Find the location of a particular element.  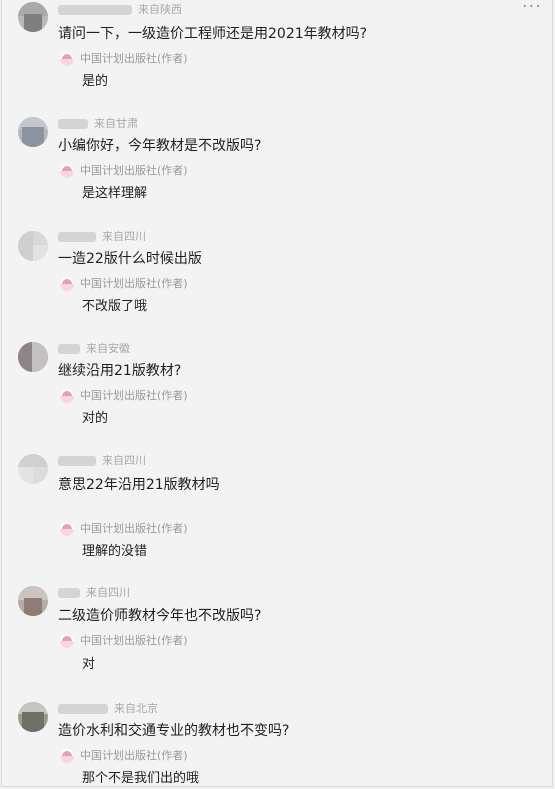

comment-location: 来自陕西 is located at coordinates (160, 9).